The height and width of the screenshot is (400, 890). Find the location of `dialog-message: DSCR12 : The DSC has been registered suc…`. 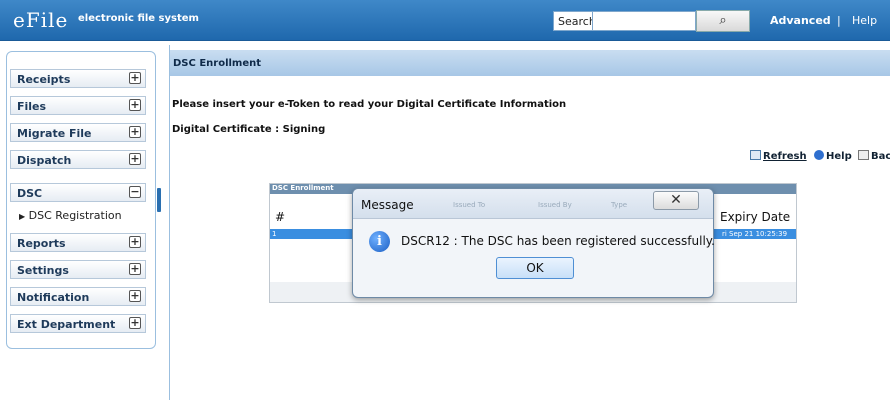

dialog-message: DSCR12 : The DSC has been registered suc… is located at coordinates (558, 241).